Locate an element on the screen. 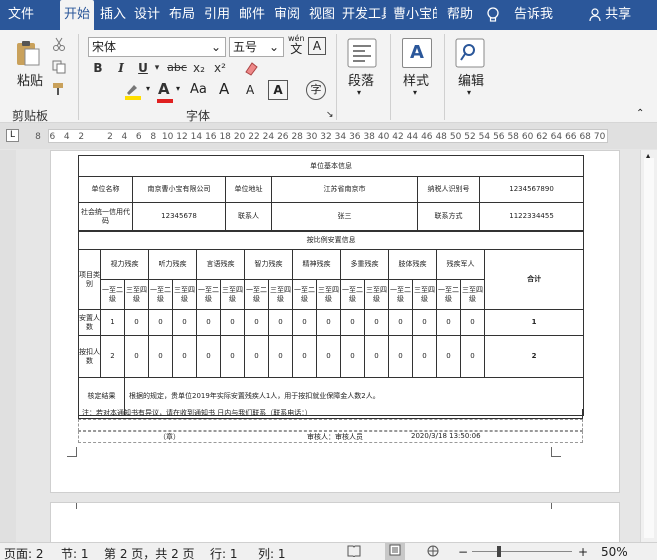 This screenshot has width=657, height=560. tab-selector: L is located at coordinates (12, 135).